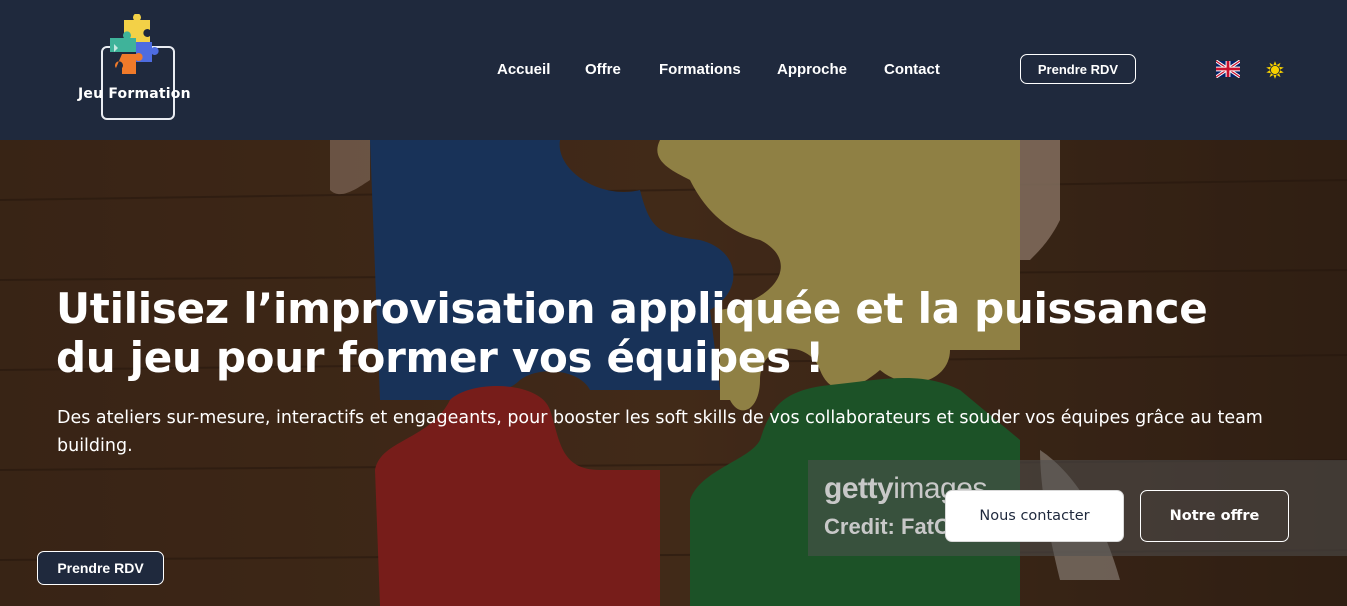  I want to click on puzzle-logo-icon, so click(134, 44).